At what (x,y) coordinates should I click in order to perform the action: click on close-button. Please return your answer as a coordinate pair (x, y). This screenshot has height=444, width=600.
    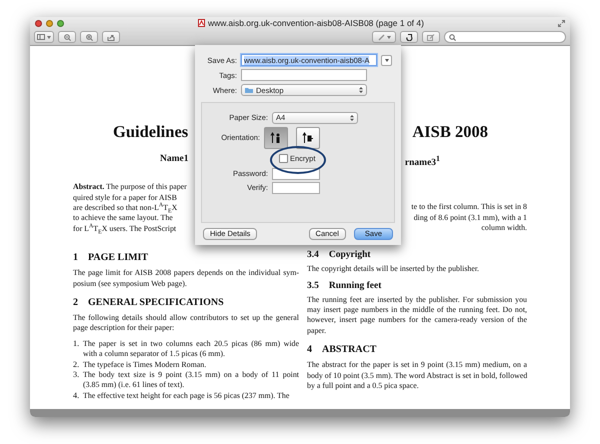
    Looking at the image, I should click on (38, 23).